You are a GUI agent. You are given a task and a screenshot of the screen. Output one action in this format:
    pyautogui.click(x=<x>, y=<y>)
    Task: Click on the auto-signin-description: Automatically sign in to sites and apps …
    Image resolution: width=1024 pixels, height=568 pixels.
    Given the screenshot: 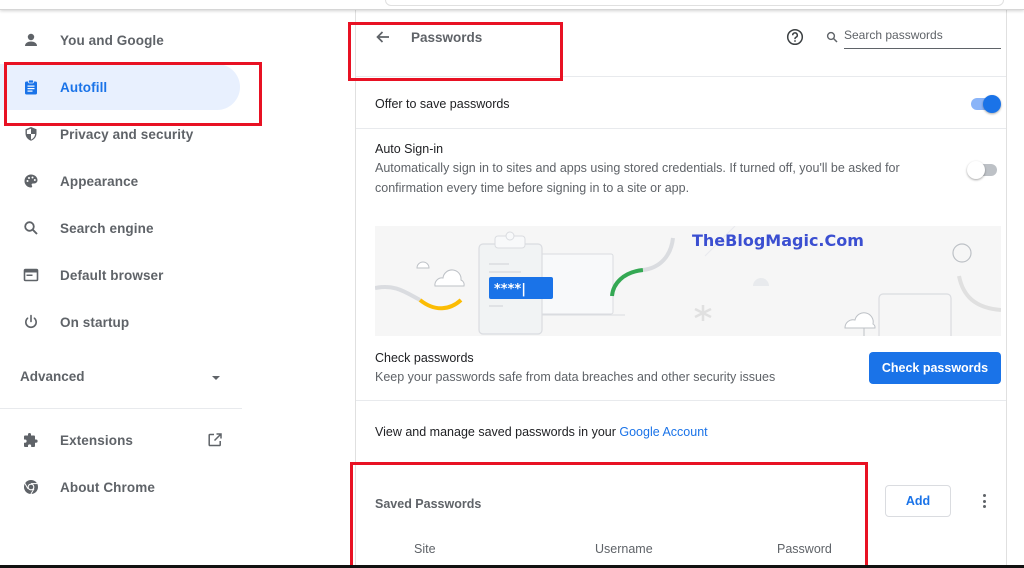 What is the action you would take?
    pyautogui.click(x=637, y=178)
    